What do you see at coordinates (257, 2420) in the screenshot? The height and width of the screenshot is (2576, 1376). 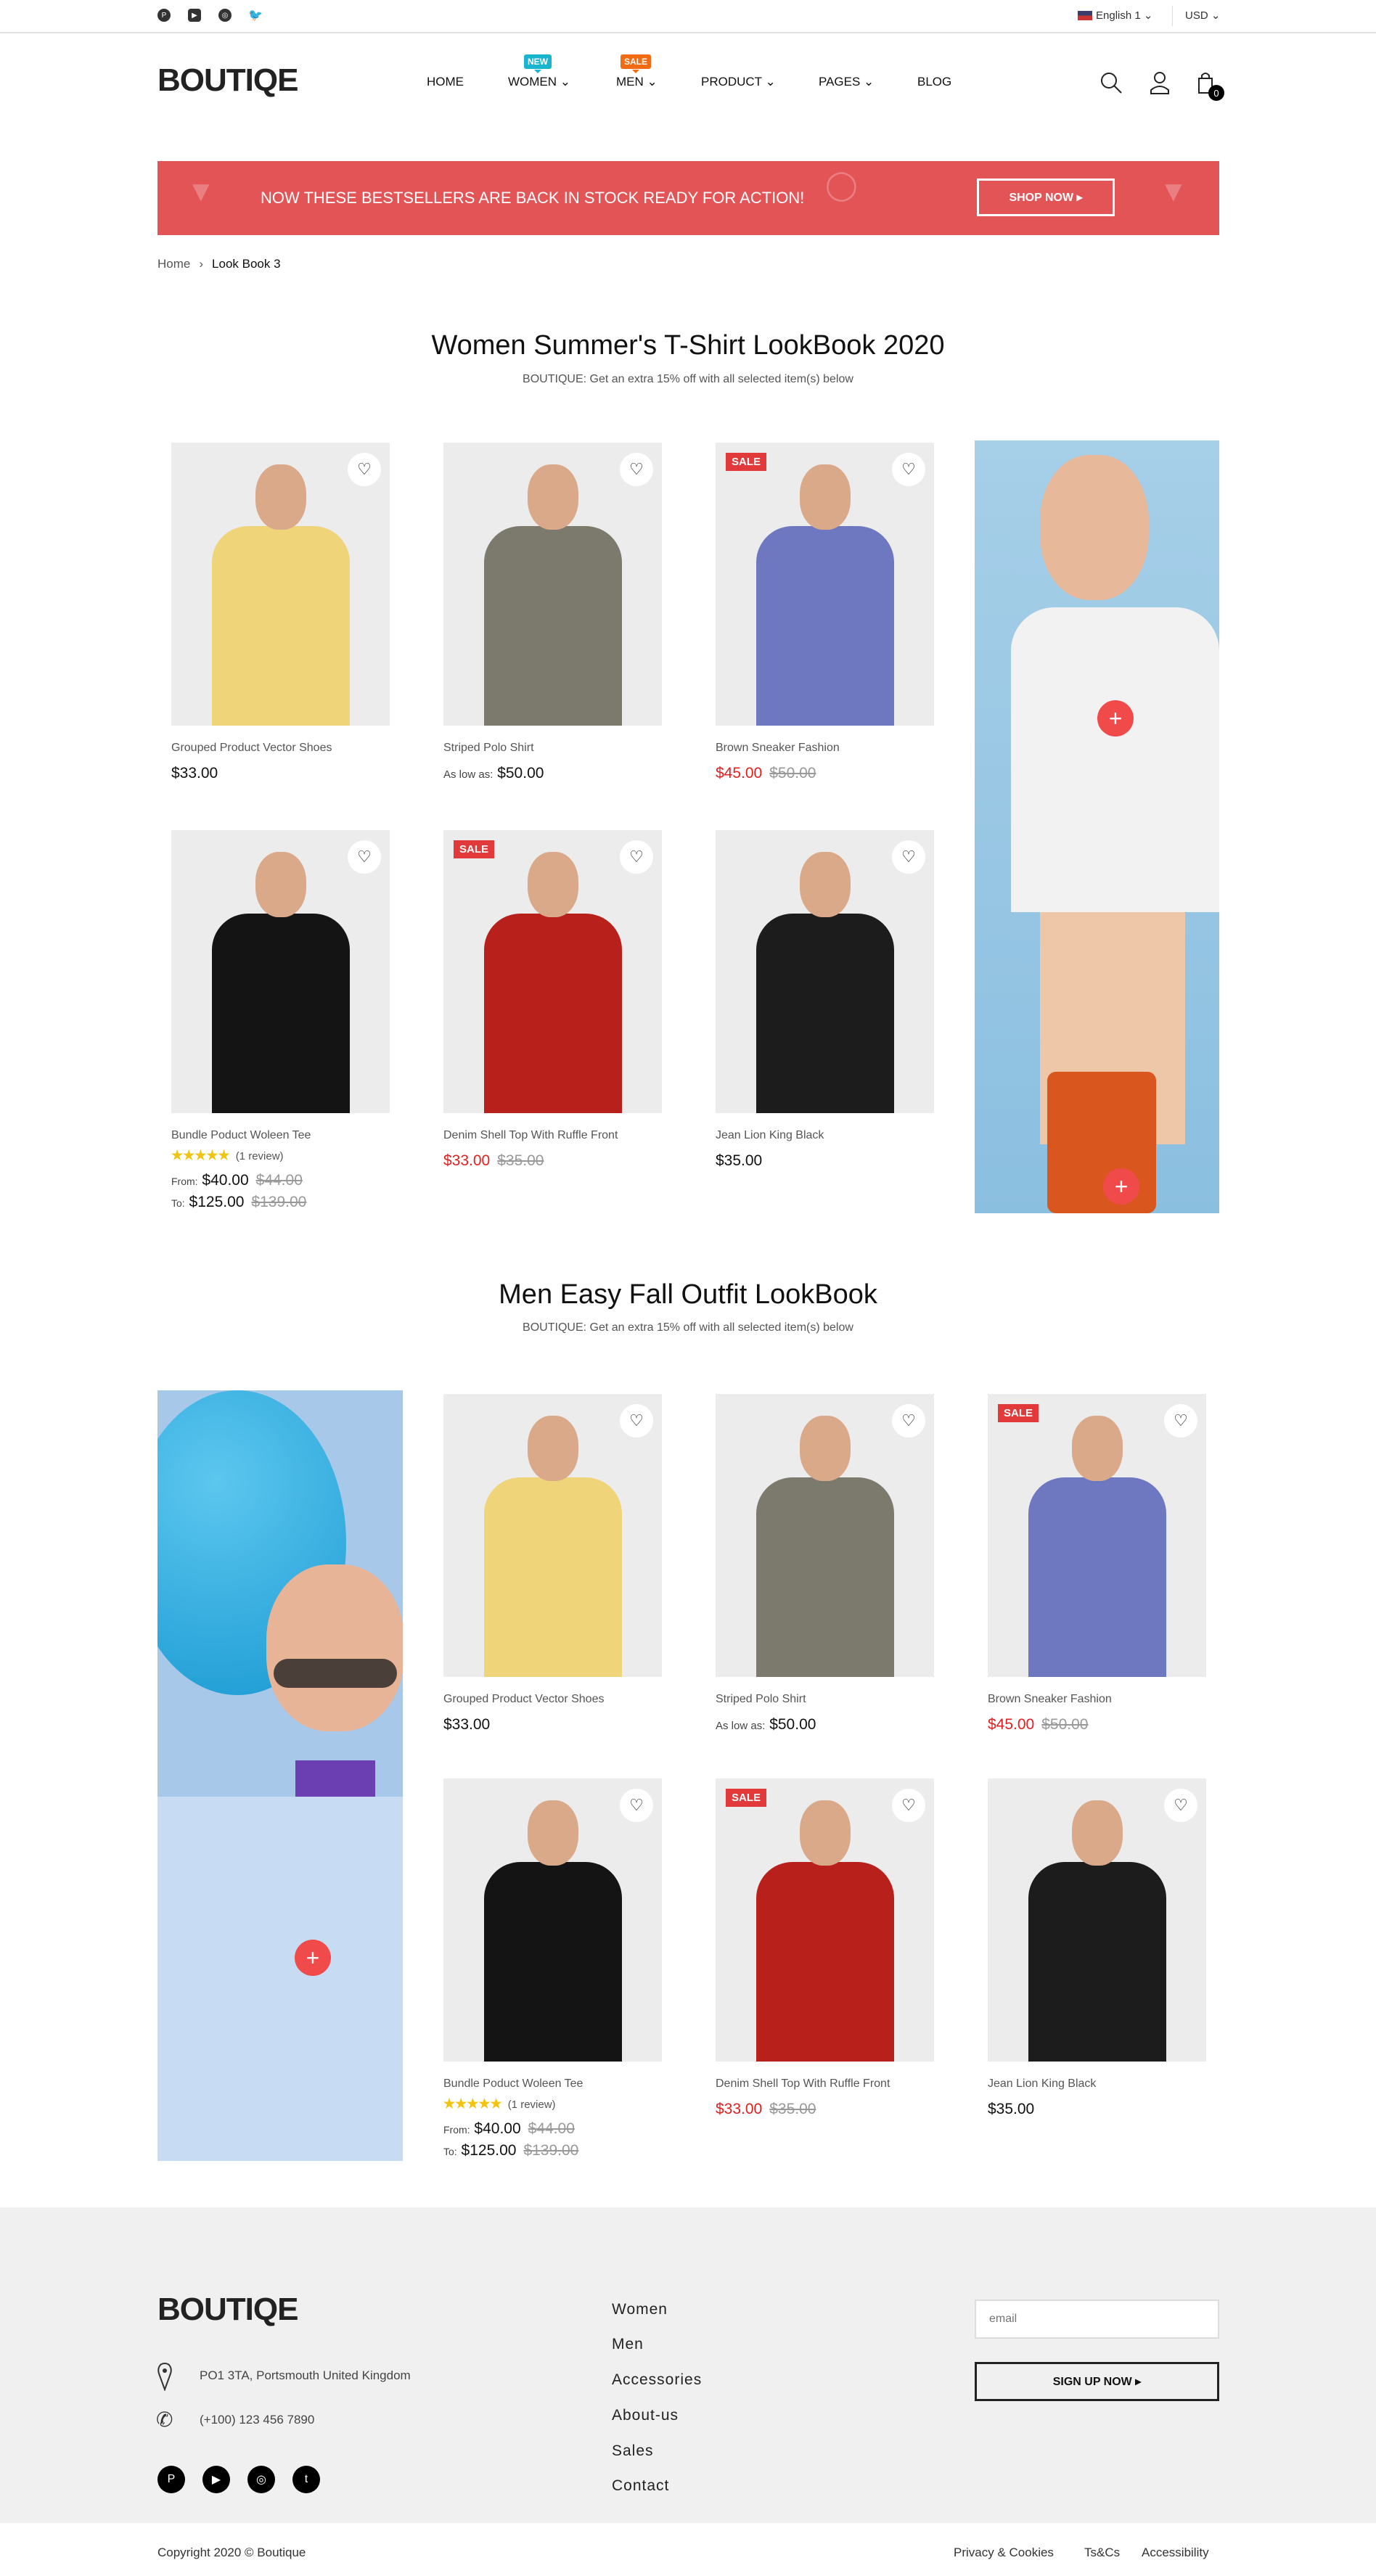 I see `footer-phone: (+100) 123 456 7890` at bounding box center [257, 2420].